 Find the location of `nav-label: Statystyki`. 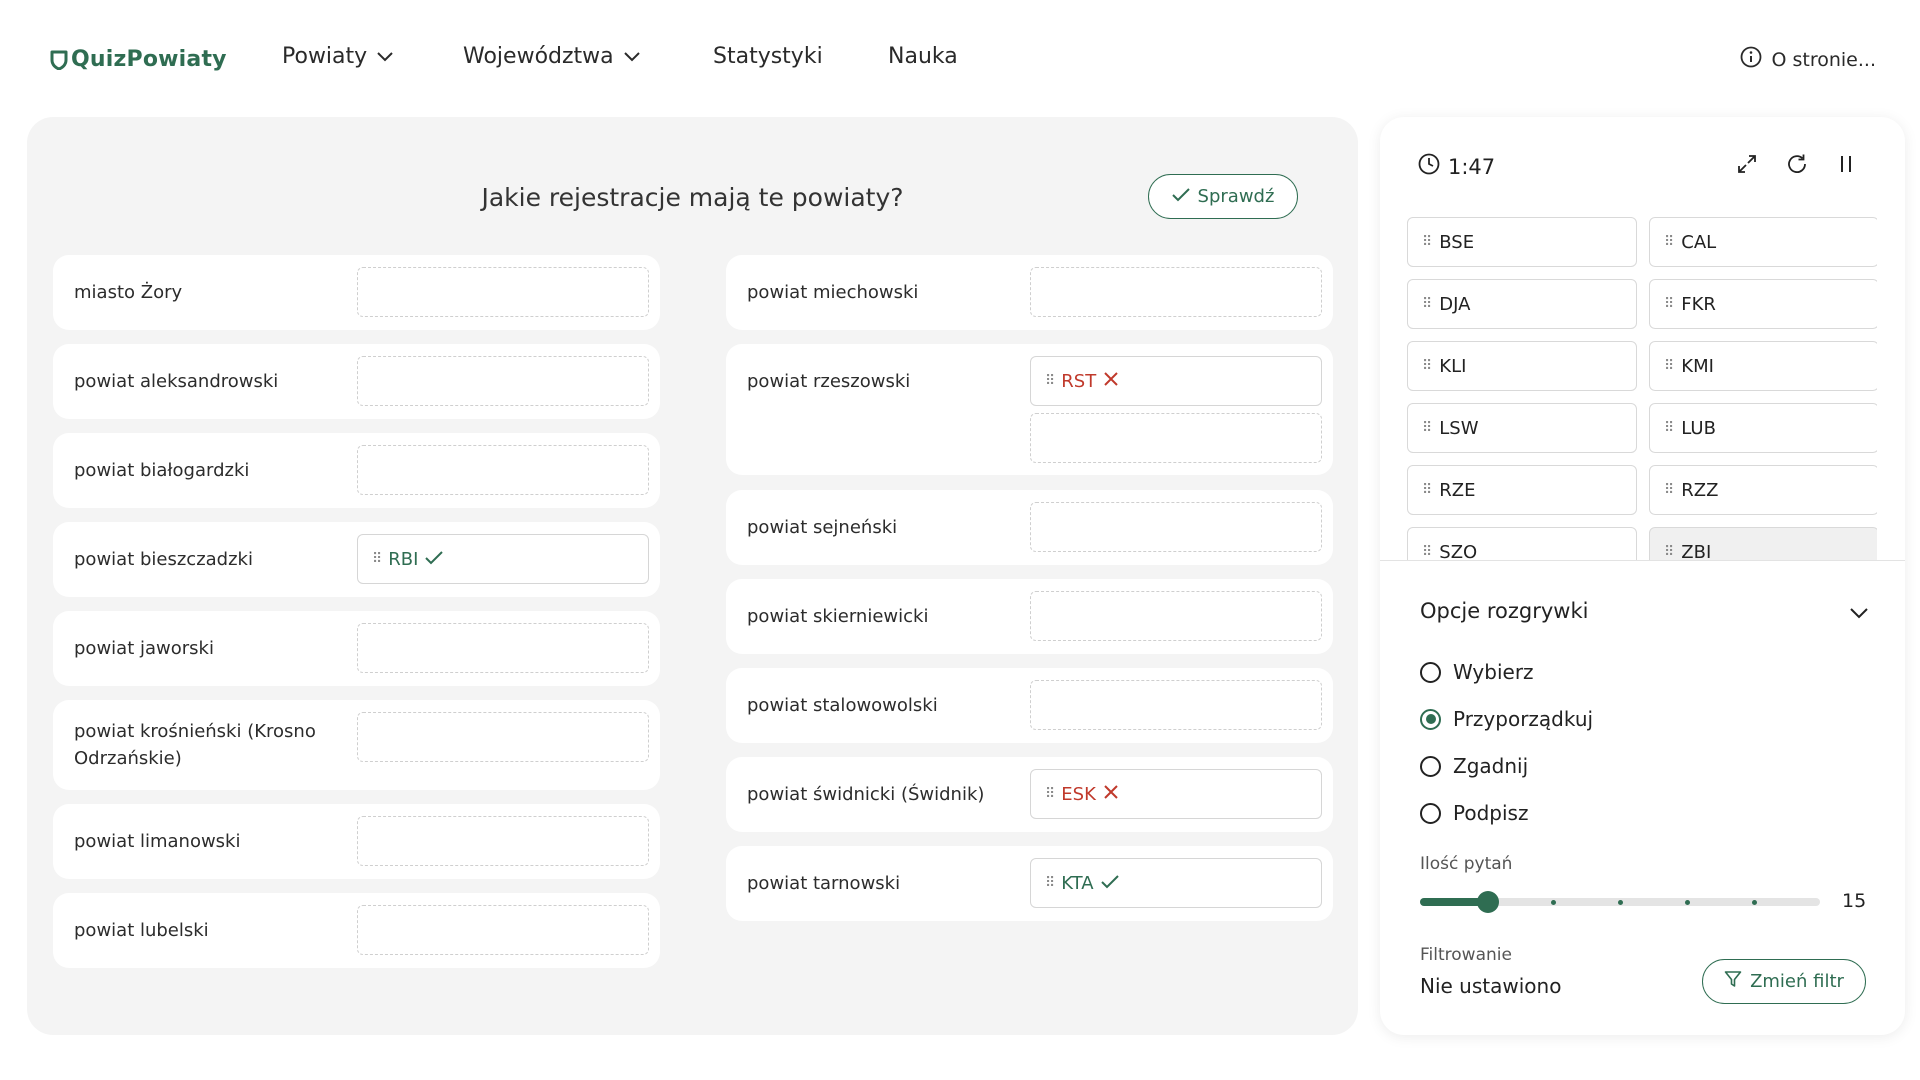

nav-label: Statystyki is located at coordinates (768, 56).